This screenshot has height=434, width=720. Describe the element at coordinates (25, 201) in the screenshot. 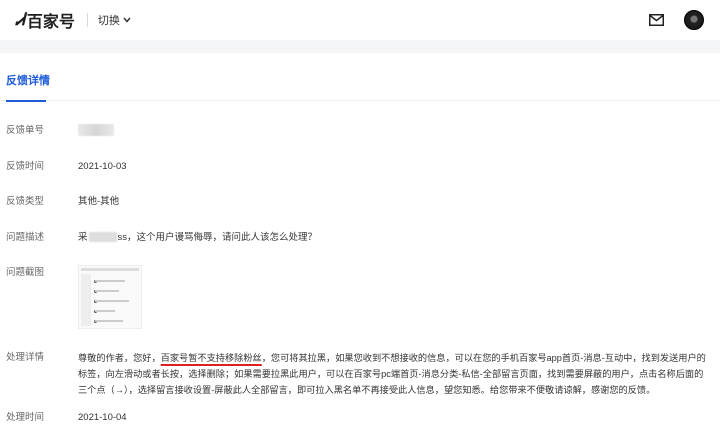

I see `feedback-type-label: 反馈类型` at that location.